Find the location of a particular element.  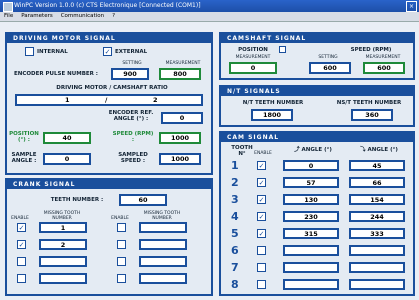

tooth-number: 2 is located at coordinates (235, 182).